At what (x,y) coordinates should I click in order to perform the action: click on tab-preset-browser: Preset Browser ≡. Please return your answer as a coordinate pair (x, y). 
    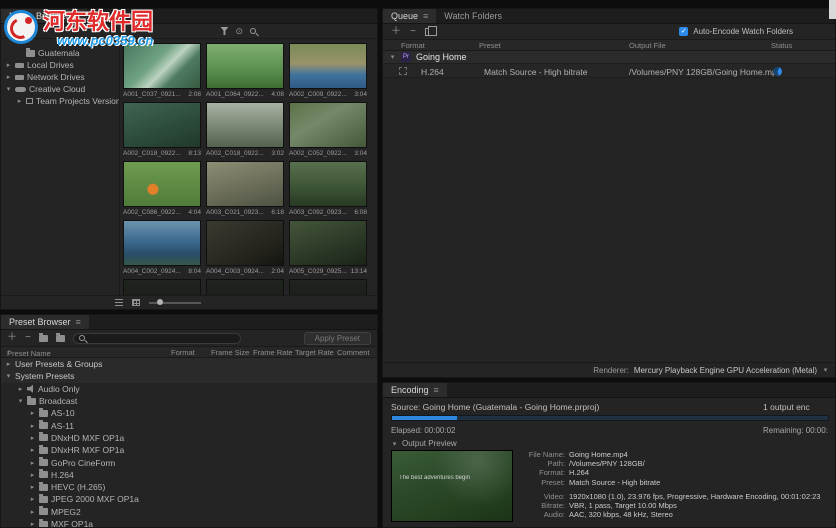
    Looking at the image, I should click on (45, 322).